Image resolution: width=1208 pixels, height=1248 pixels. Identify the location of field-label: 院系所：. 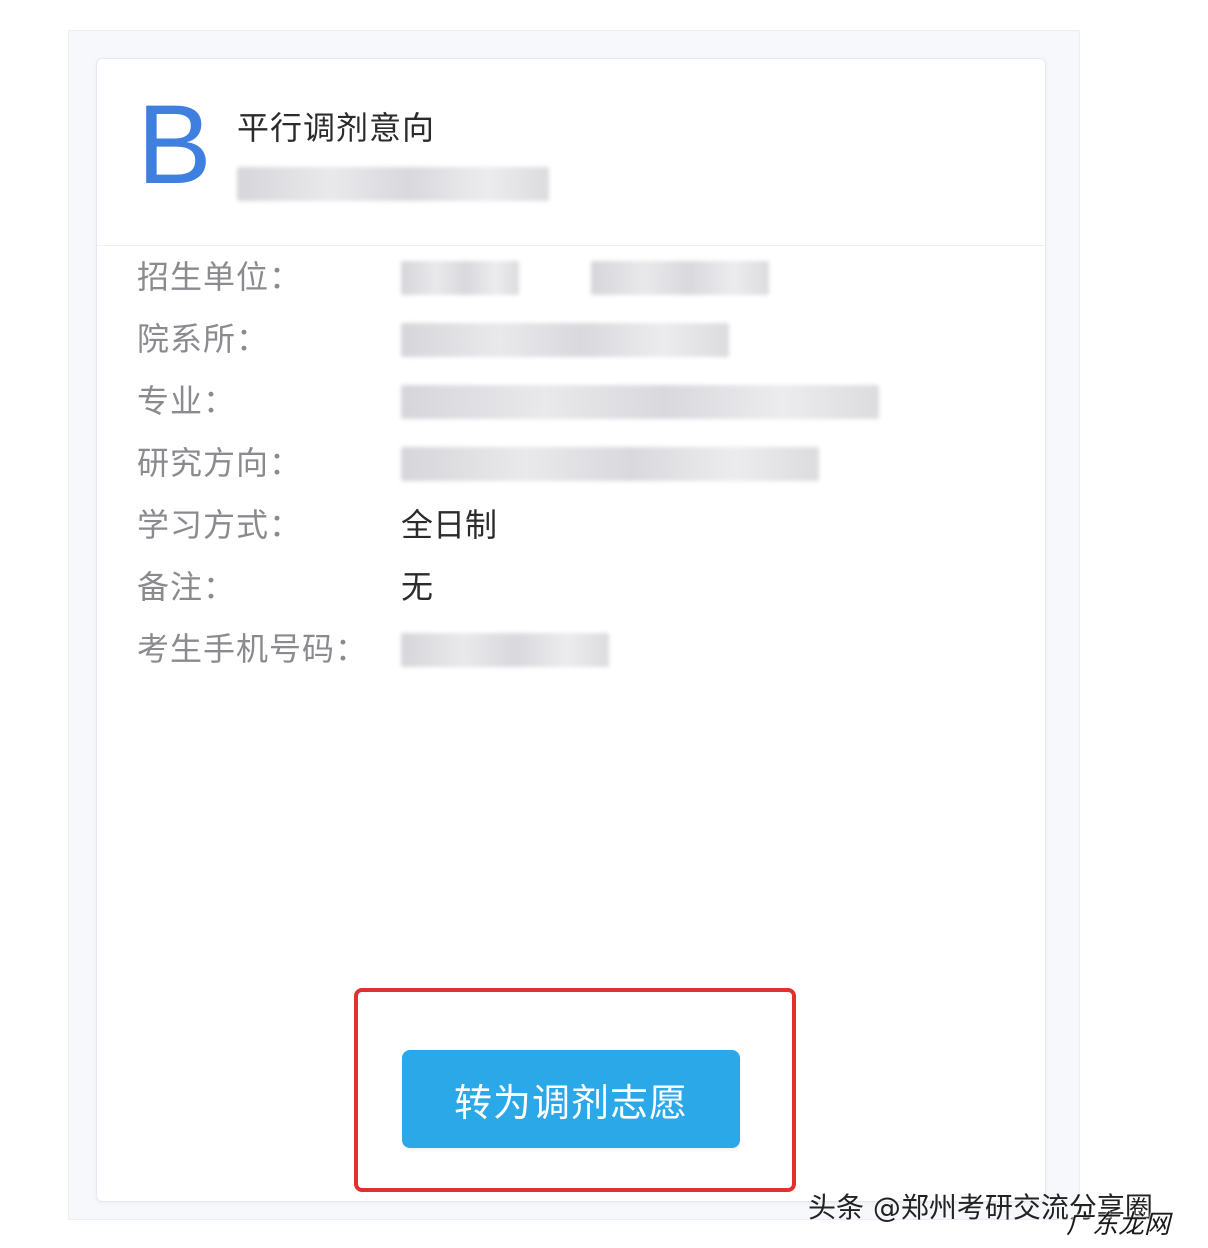
(203, 339).